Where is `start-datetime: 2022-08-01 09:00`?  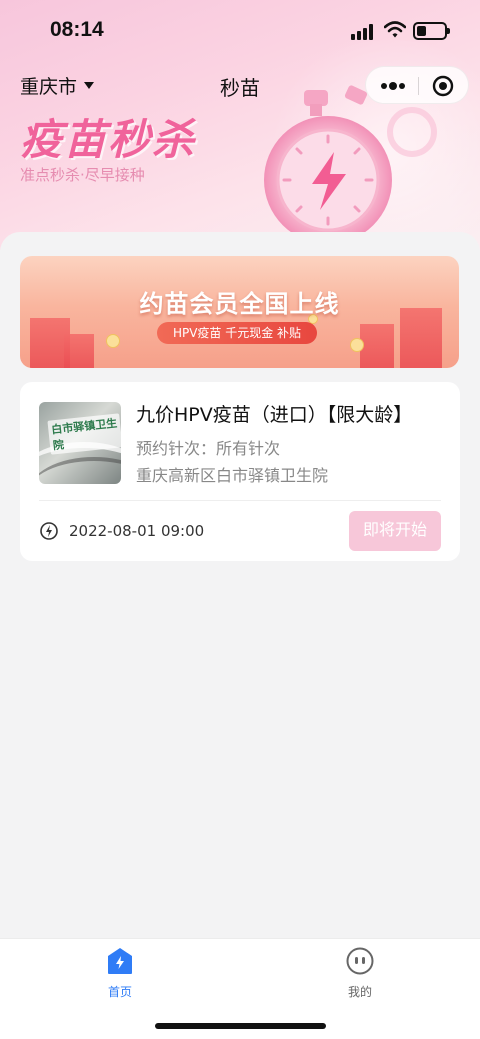
start-datetime: 2022-08-01 09:00 is located at coordinates (137, 531).